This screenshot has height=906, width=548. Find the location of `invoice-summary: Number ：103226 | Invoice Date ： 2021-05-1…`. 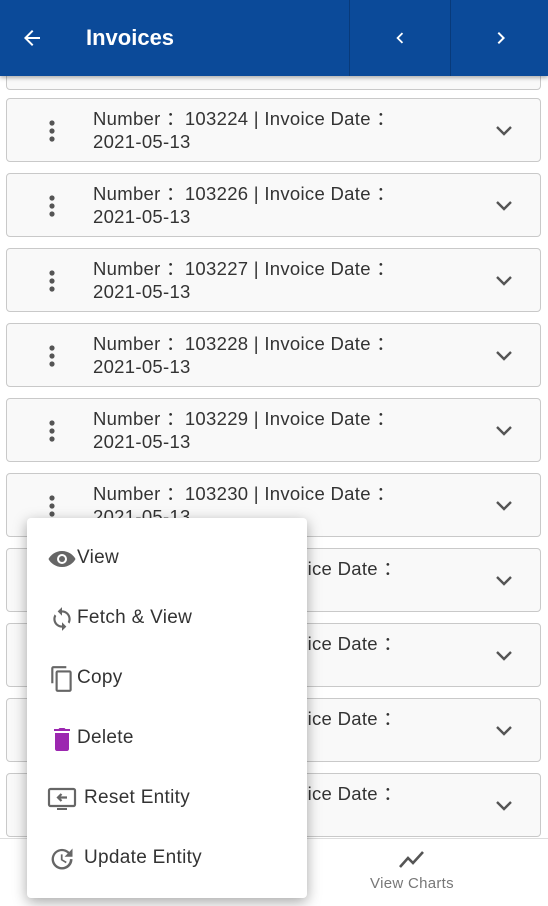

invoice-summary: Number ：103226 | Invoice Date ： 2021-05-1… is located at coordinates (244, 205).